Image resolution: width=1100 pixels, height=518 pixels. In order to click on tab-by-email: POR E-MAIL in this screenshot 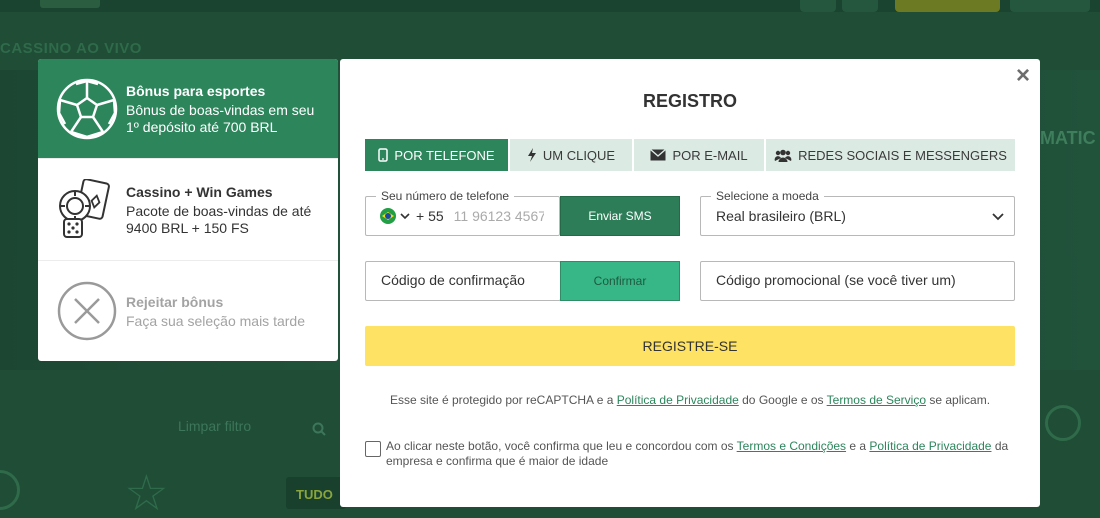, I will do `click(700, 155)`.